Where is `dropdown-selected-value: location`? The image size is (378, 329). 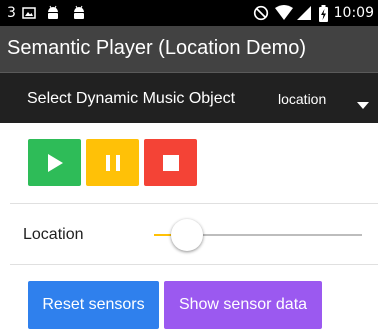
dropdown-selected-value: location is located at coordinates (302, 99).